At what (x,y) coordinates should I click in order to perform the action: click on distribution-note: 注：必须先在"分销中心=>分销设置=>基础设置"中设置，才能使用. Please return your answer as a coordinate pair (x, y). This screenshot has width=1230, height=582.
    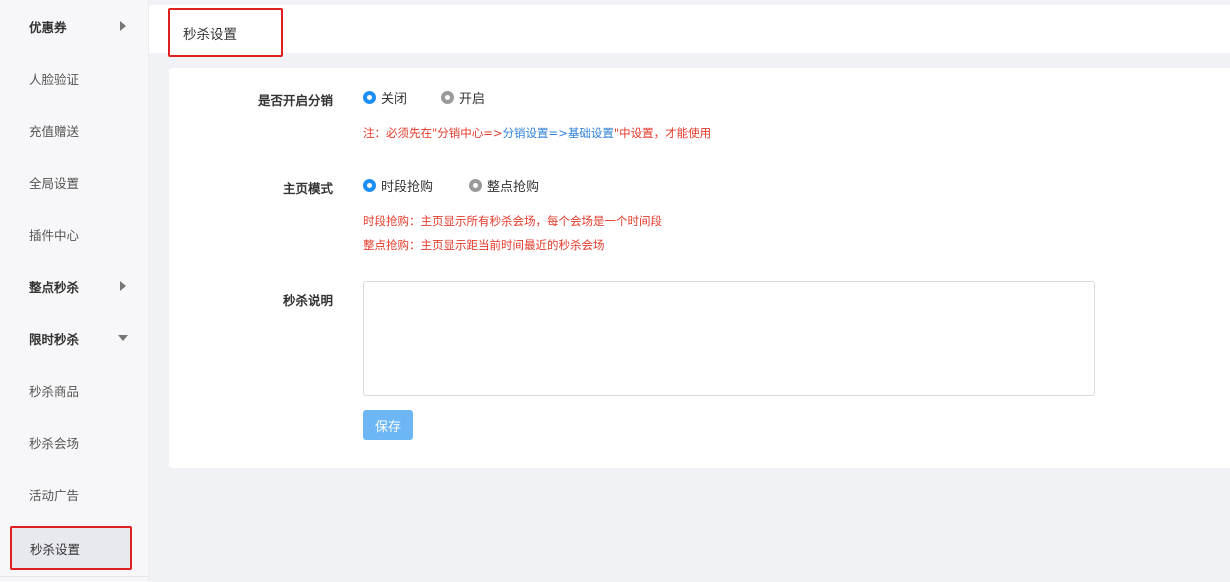
    Looking at the image, I should click on (537, 133).